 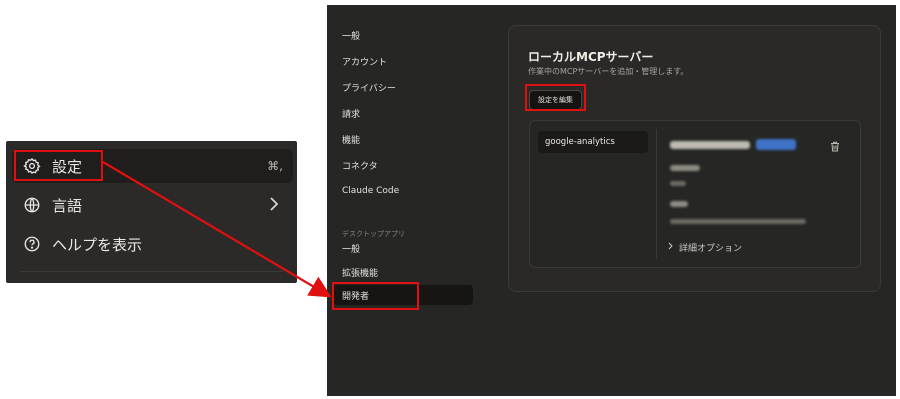 I want to click on arrow-annotation, so click(x=217, y=229).